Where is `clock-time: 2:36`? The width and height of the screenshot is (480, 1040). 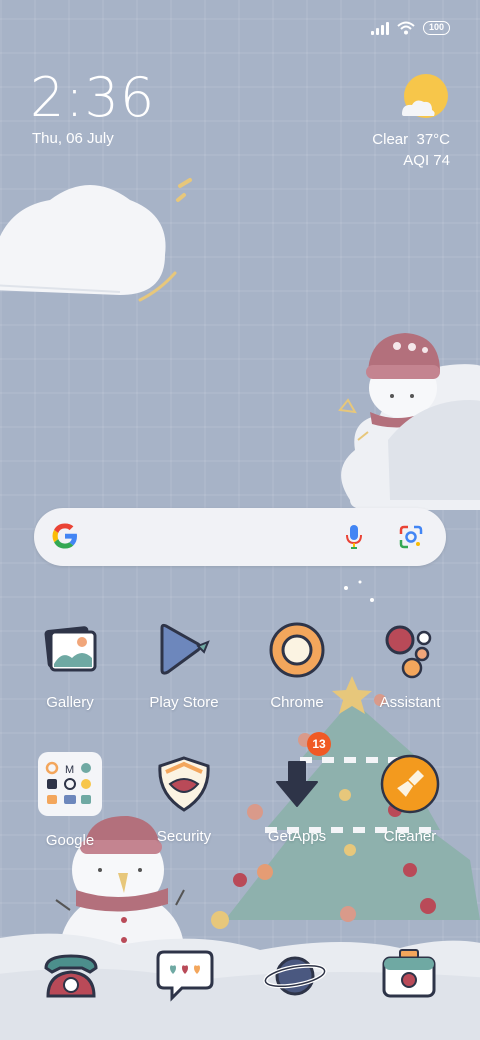
clock-time: 2:36 is located at coordinates (92, 98).